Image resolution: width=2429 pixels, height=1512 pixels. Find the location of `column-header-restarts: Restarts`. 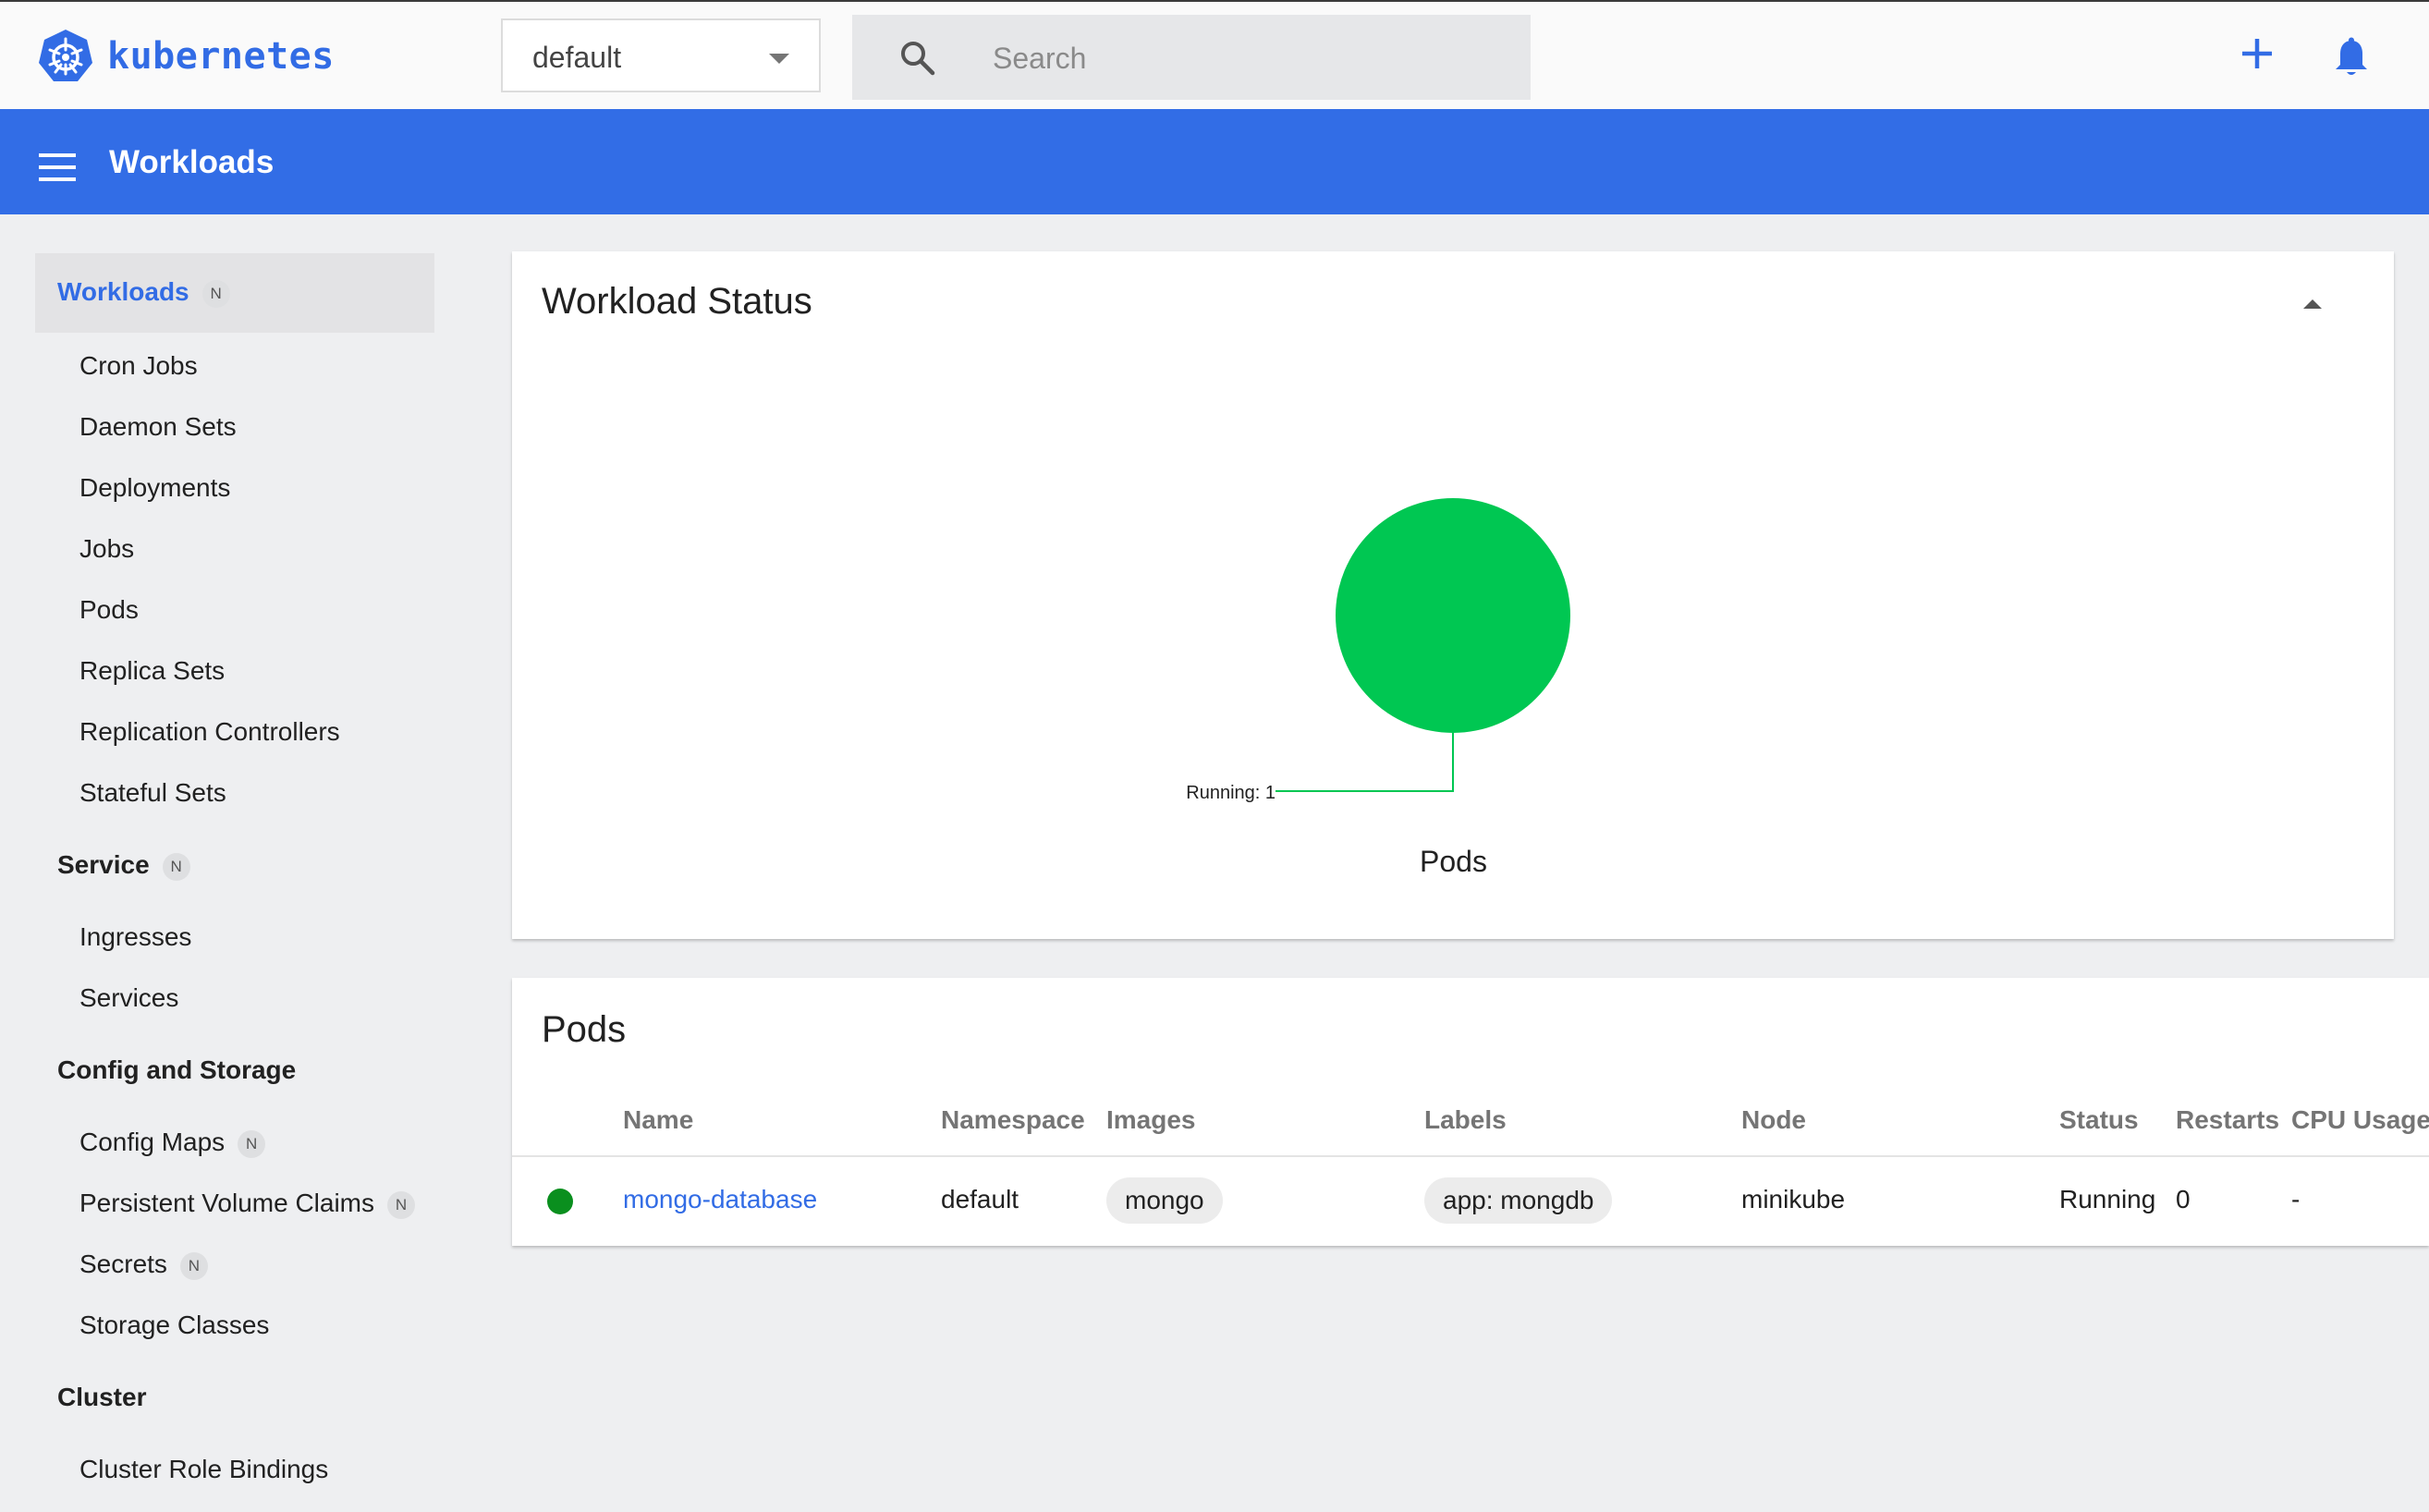

column-header-restarts: Restarts is located at coordinates (2228, 1120).